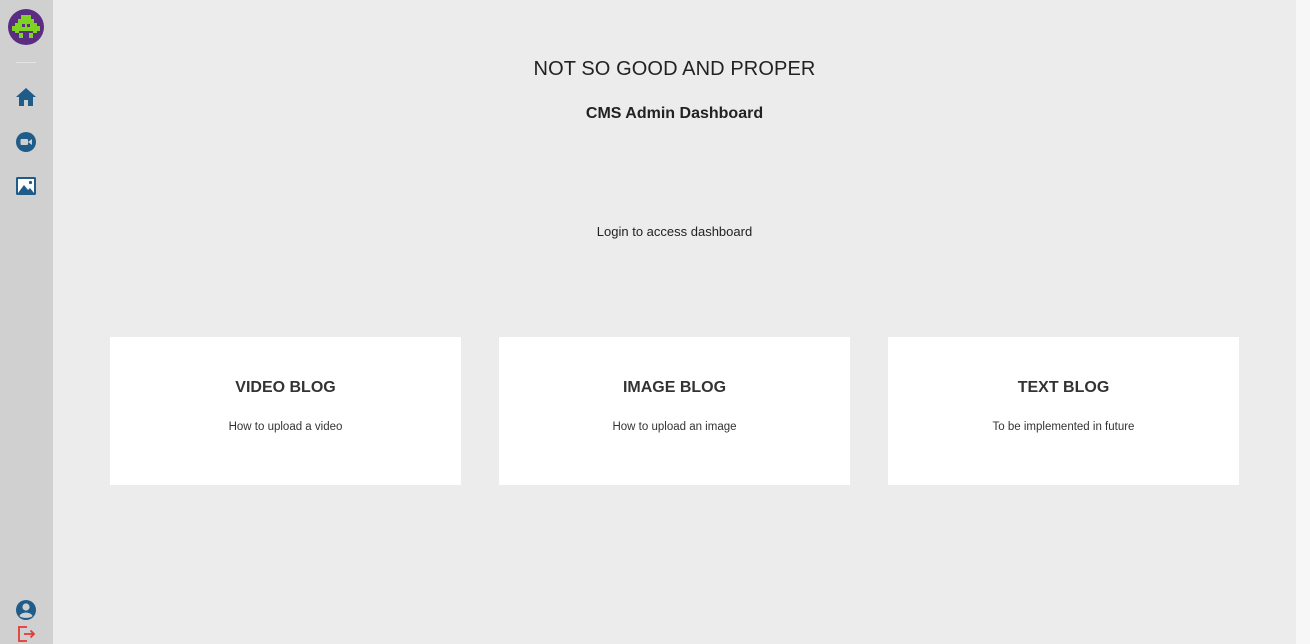  What do you see at coordinates (674, 427) in the screenshot?
I see `card-description: How to upload an image` at bounding box center [674, 427].